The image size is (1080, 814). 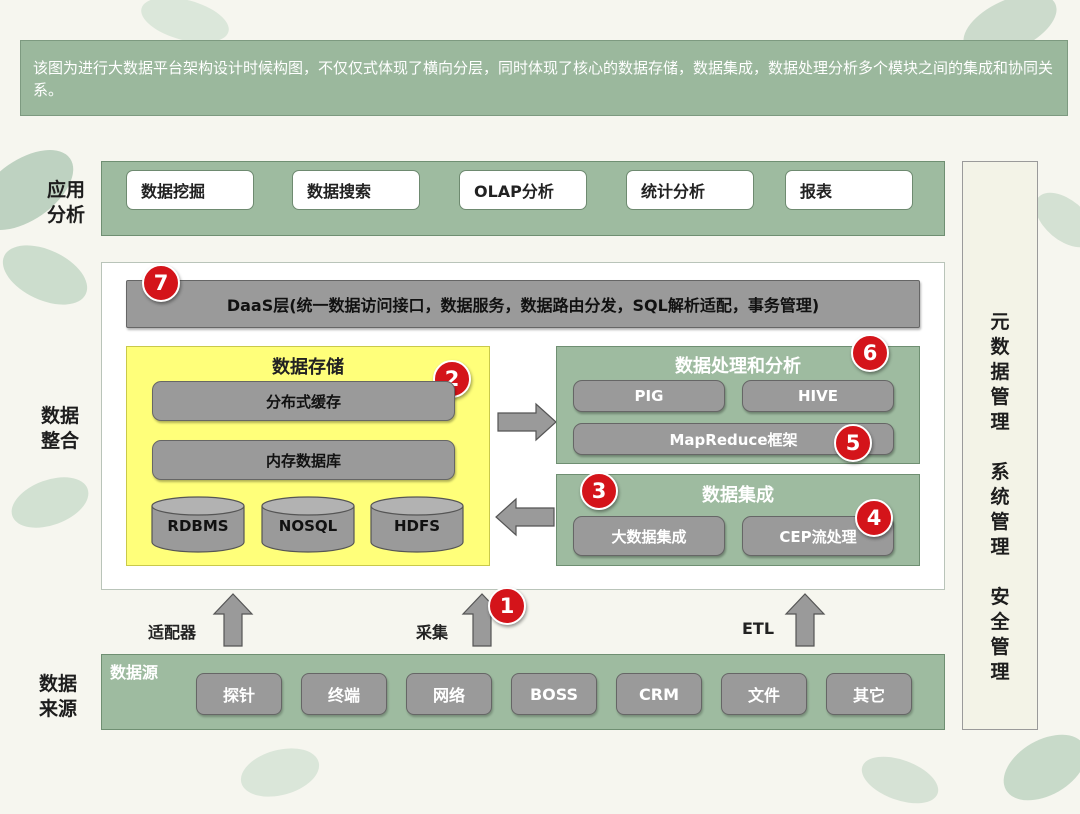 What do you see at coordinates (65, 215) in the screenshot?
I see `app-label-line2: 分析` at bounding box center [65, 215].